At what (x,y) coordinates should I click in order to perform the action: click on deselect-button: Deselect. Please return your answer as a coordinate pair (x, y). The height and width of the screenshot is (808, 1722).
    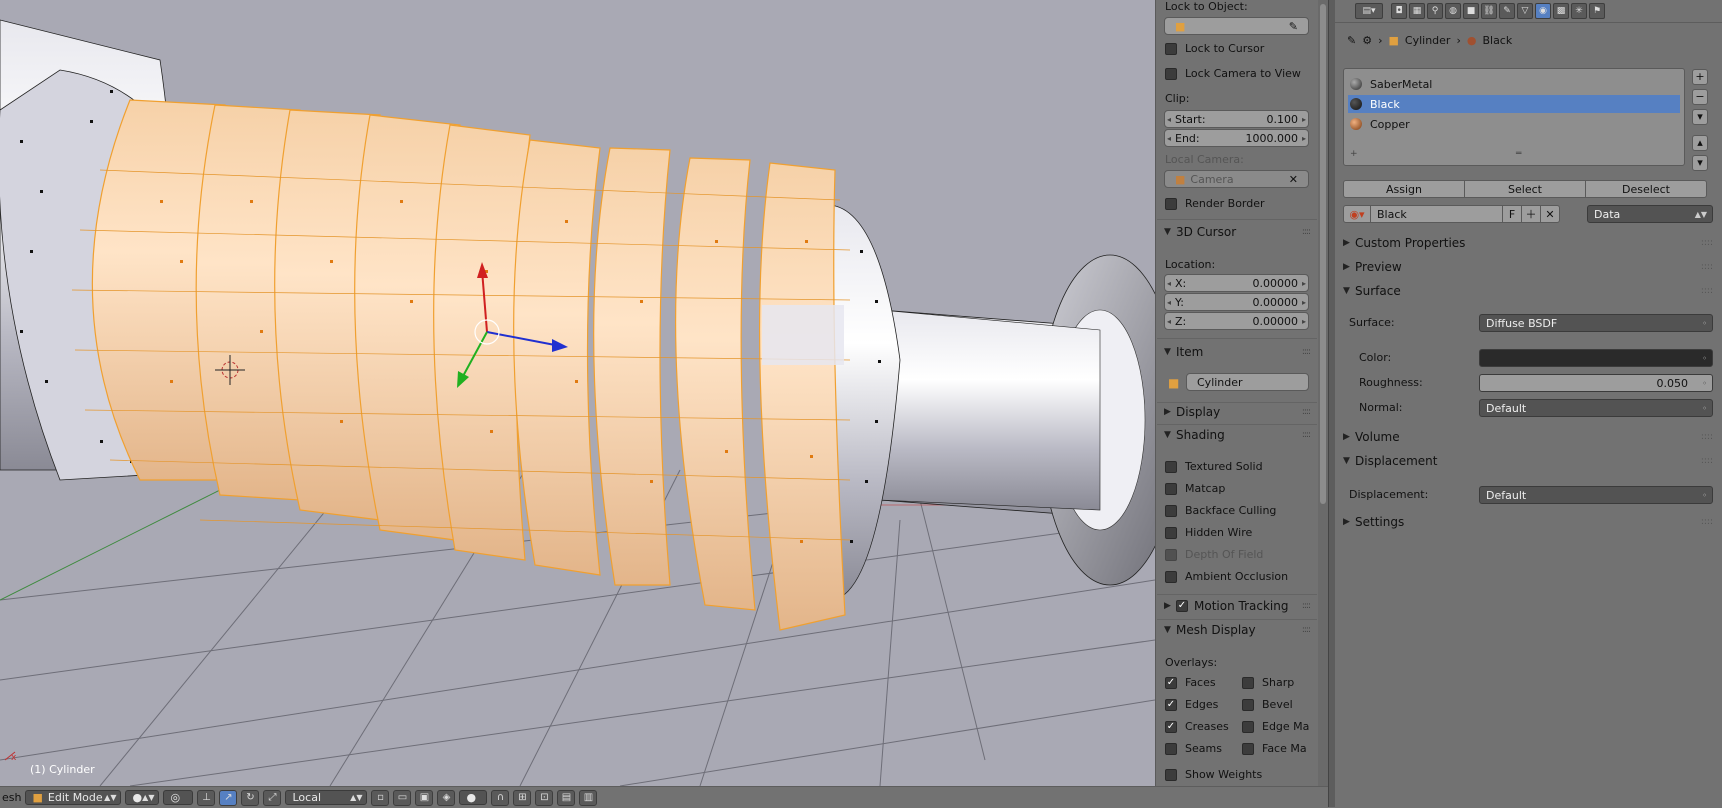
    Looking at the image, I should click on (1646, 189).